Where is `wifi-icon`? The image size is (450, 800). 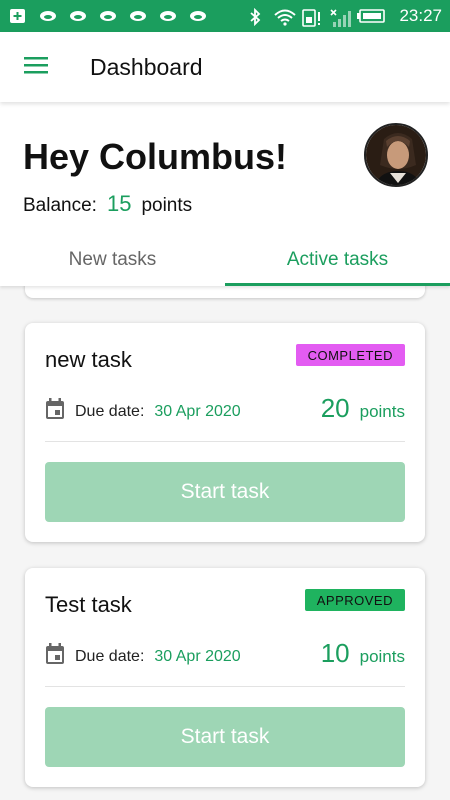
wifi-icon is located at coordinates (285, 17).